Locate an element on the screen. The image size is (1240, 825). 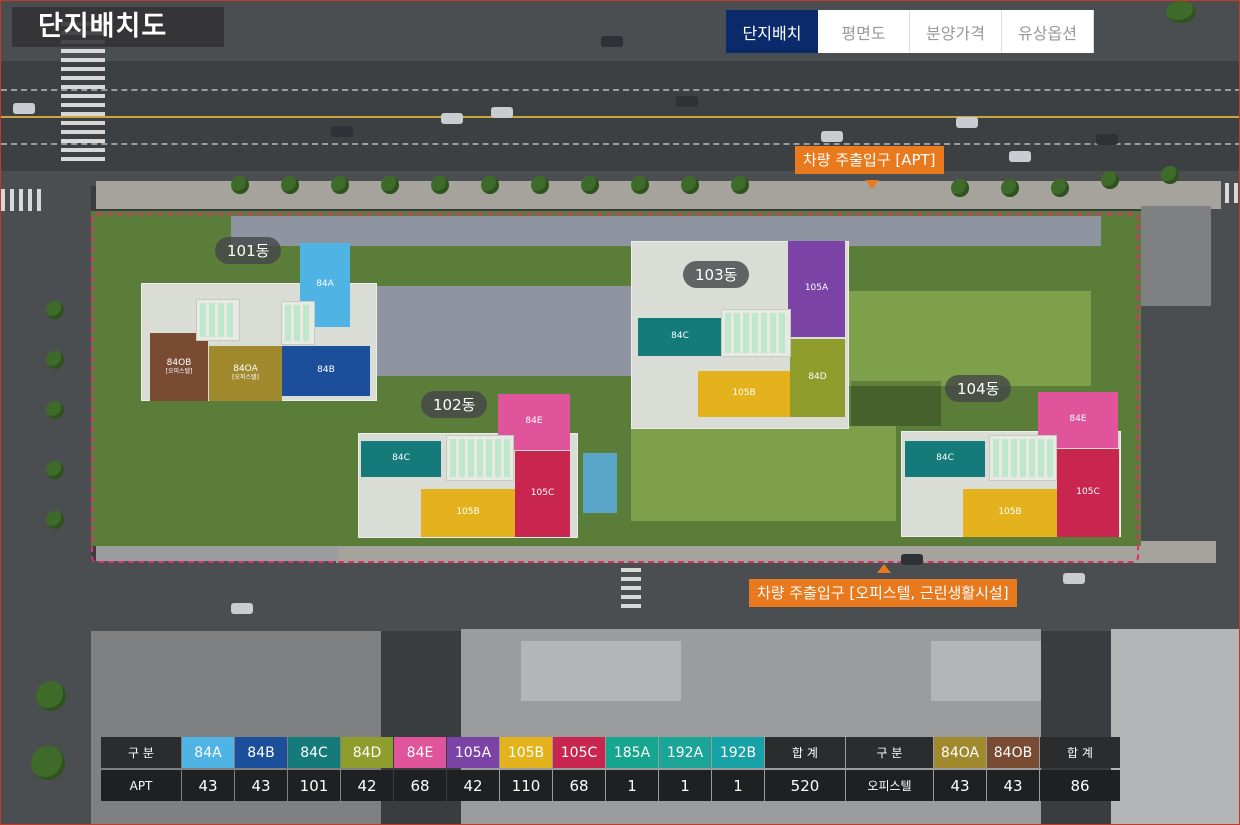
center-line is located at coordinates (620, 117).